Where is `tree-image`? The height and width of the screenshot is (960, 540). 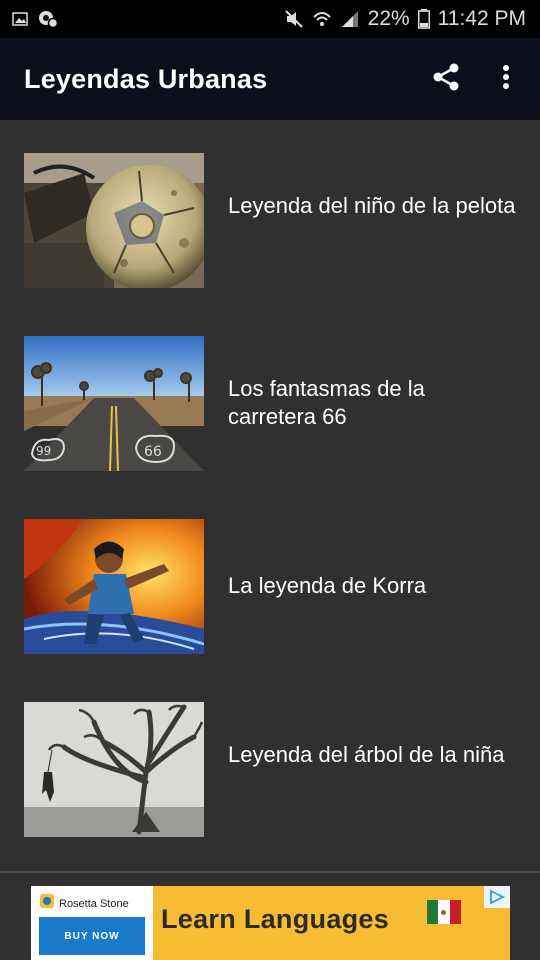 tree-image is located at coordinates (114, 769).